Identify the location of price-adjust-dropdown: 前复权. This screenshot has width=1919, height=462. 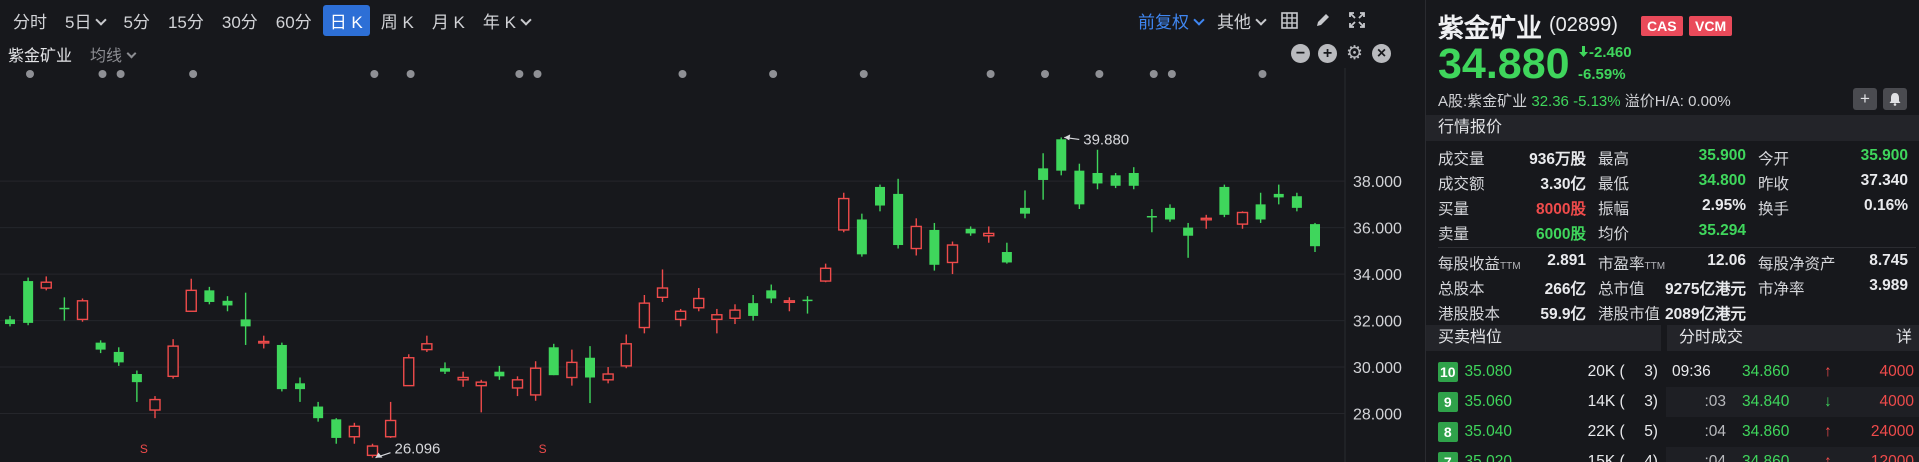
(1171, 20).